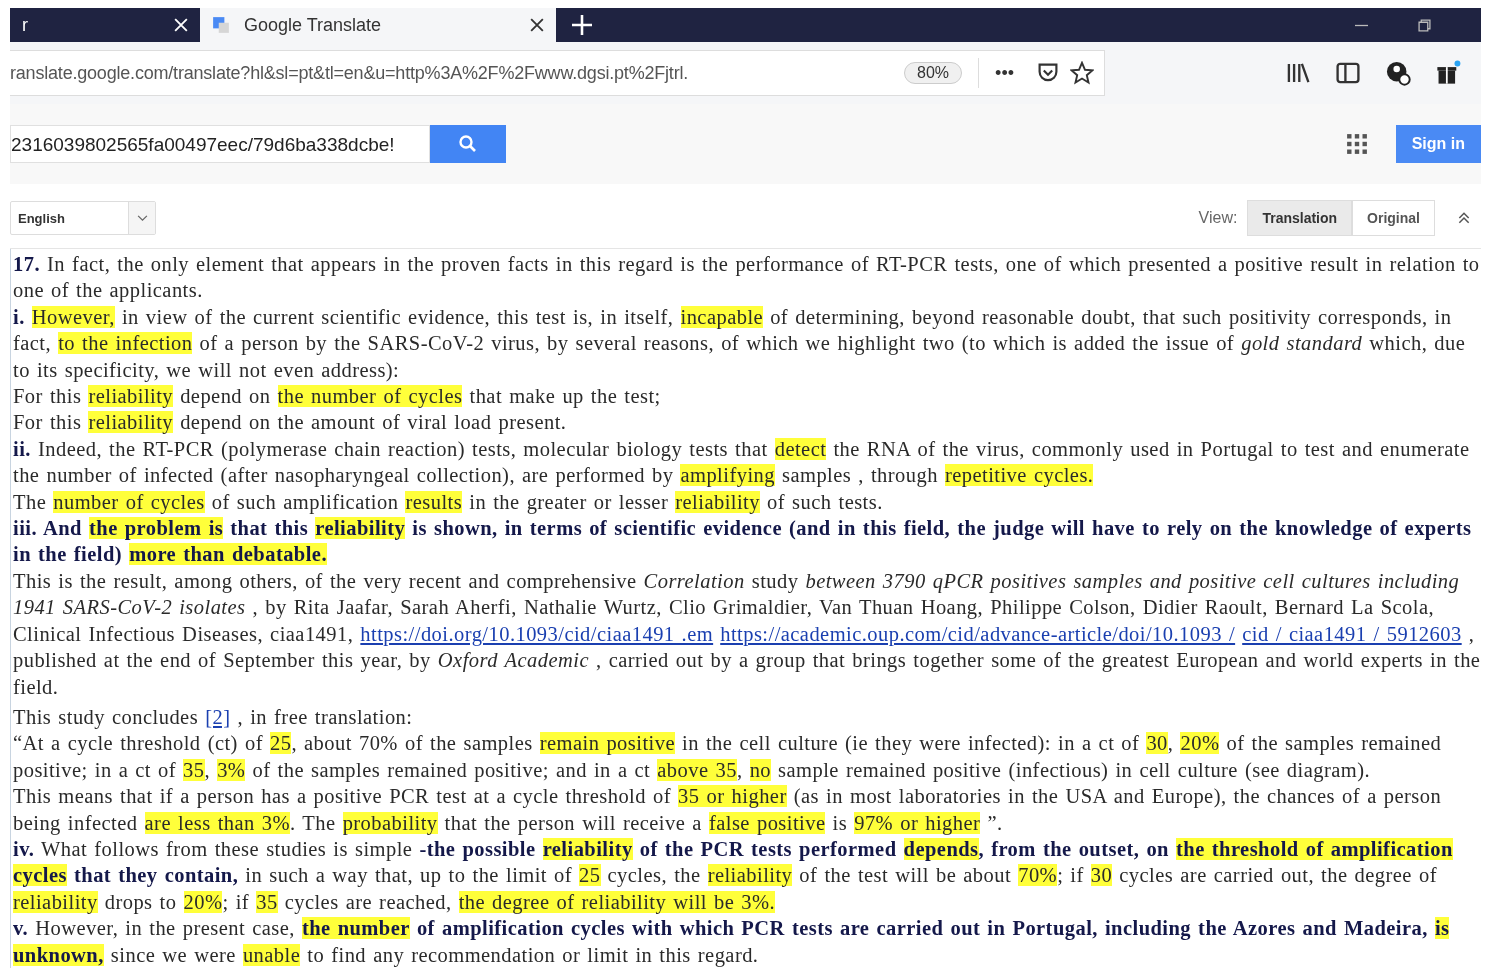  Describe the element at coordinates (1082, 73) in the screenshot. I see `star-icon` at that location.